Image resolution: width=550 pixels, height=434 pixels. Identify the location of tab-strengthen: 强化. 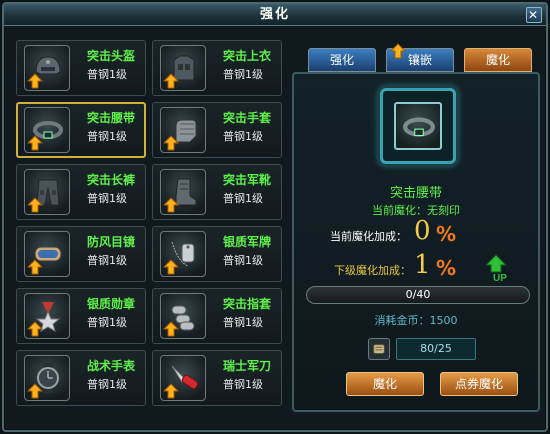
(342, 60).